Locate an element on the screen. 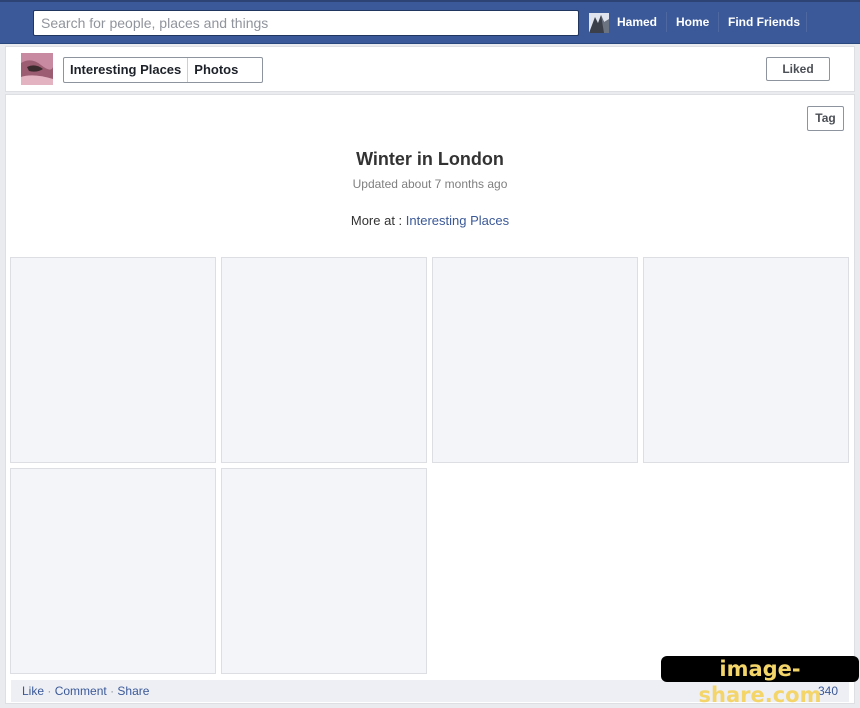  top-navigation-bar: Hamed Home Find Friends is located at coordinates (430, 22).